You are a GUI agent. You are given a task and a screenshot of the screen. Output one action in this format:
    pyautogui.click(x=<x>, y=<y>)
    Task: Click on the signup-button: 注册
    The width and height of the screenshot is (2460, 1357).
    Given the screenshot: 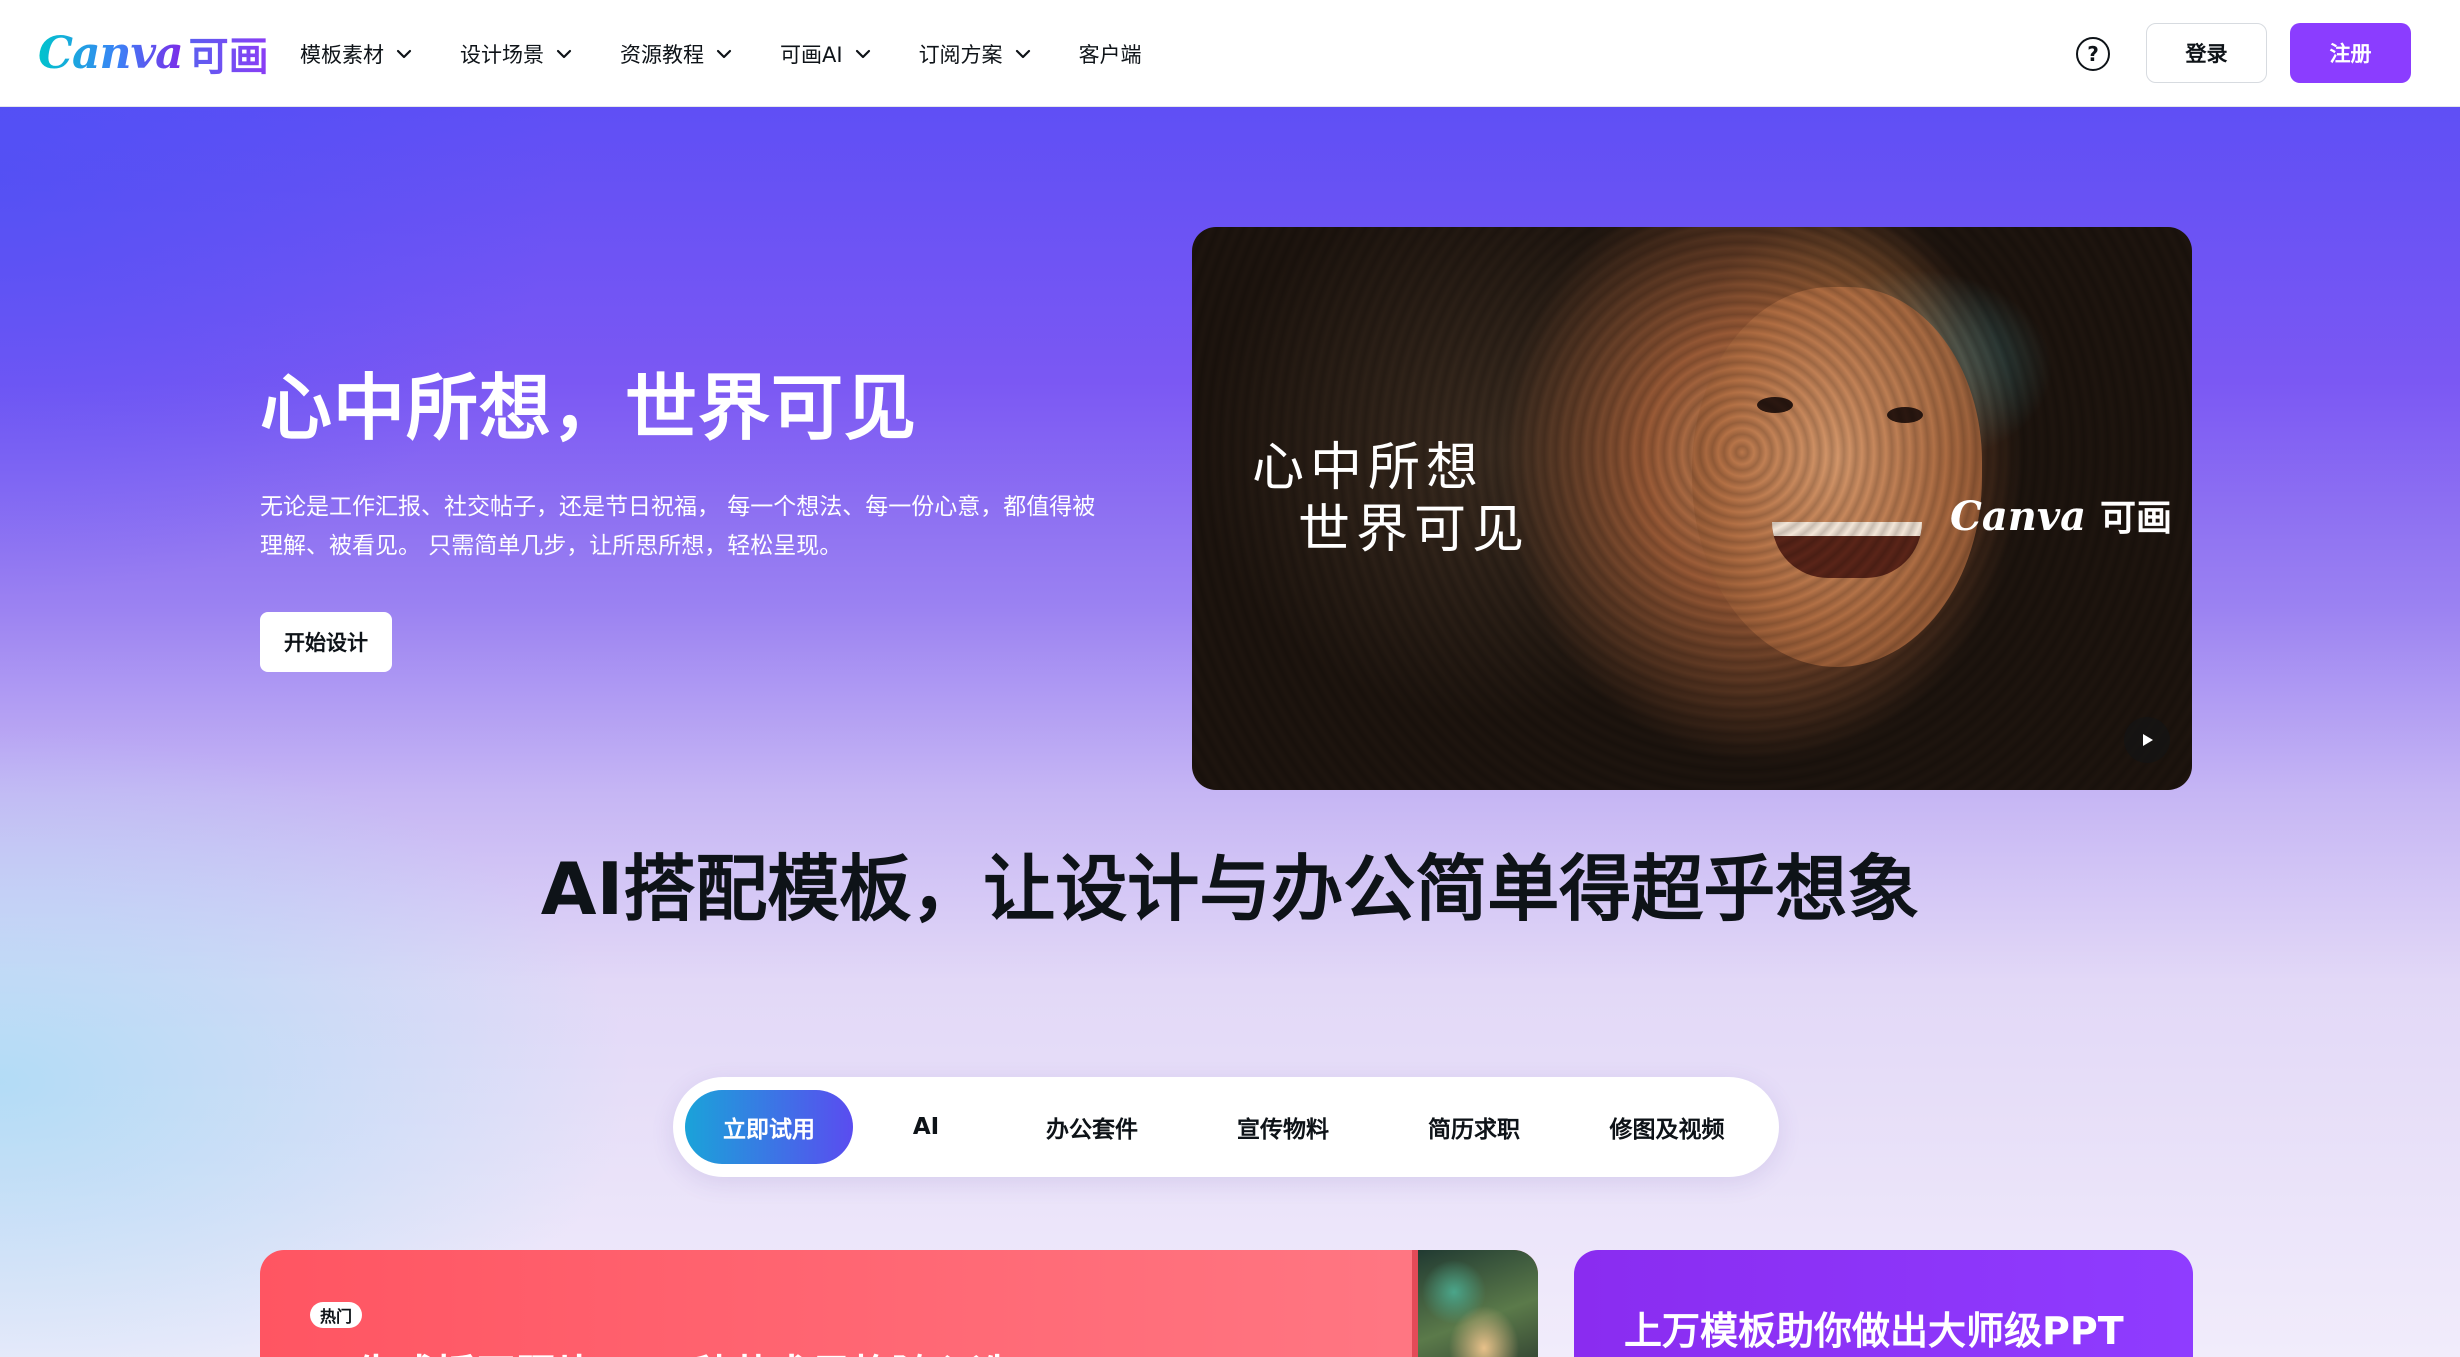 What is the action you would take?
    pyautogui.click(x=2350, y=53)
    